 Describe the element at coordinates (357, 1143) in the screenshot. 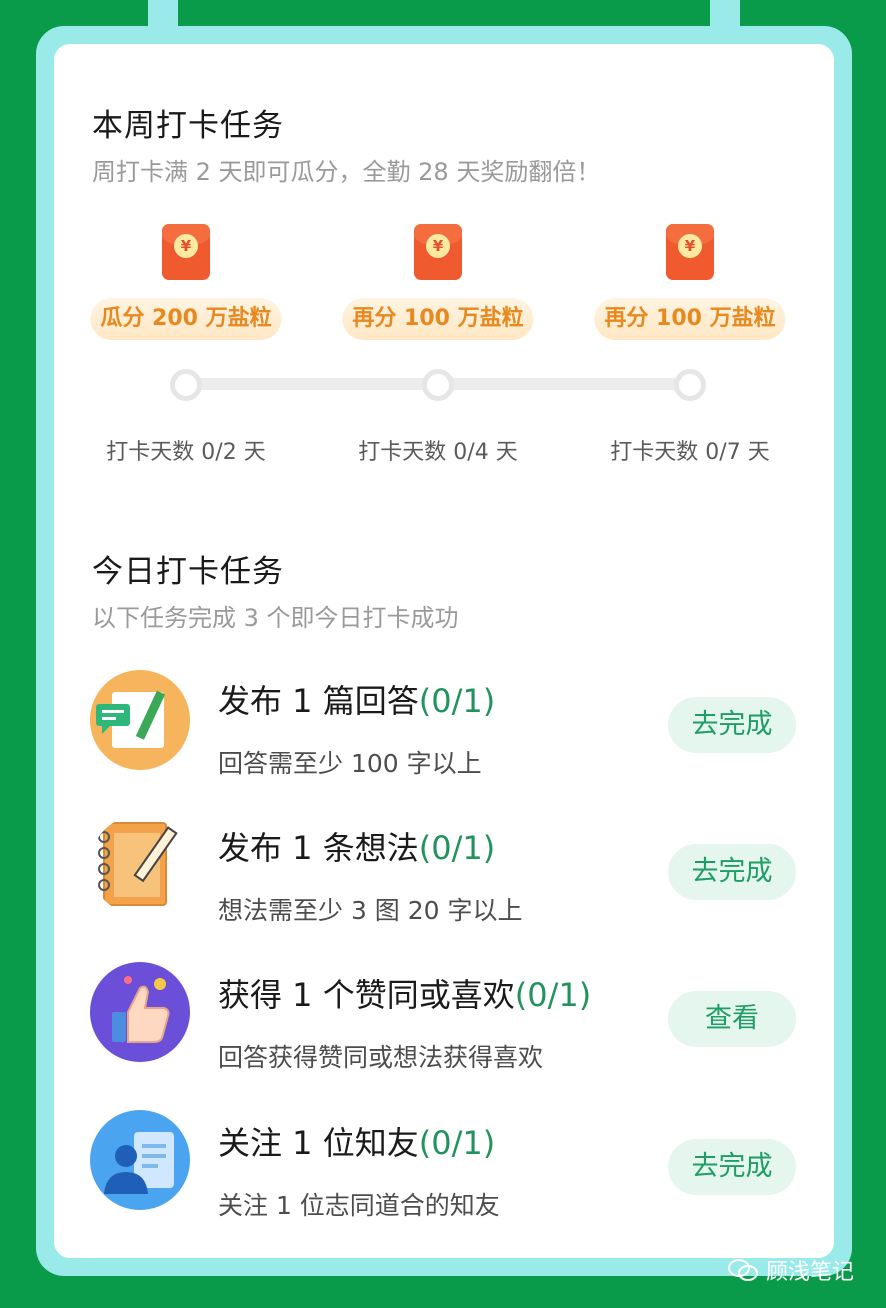

I see `task-title: 关注 1 位知友(0/1)` at that location.